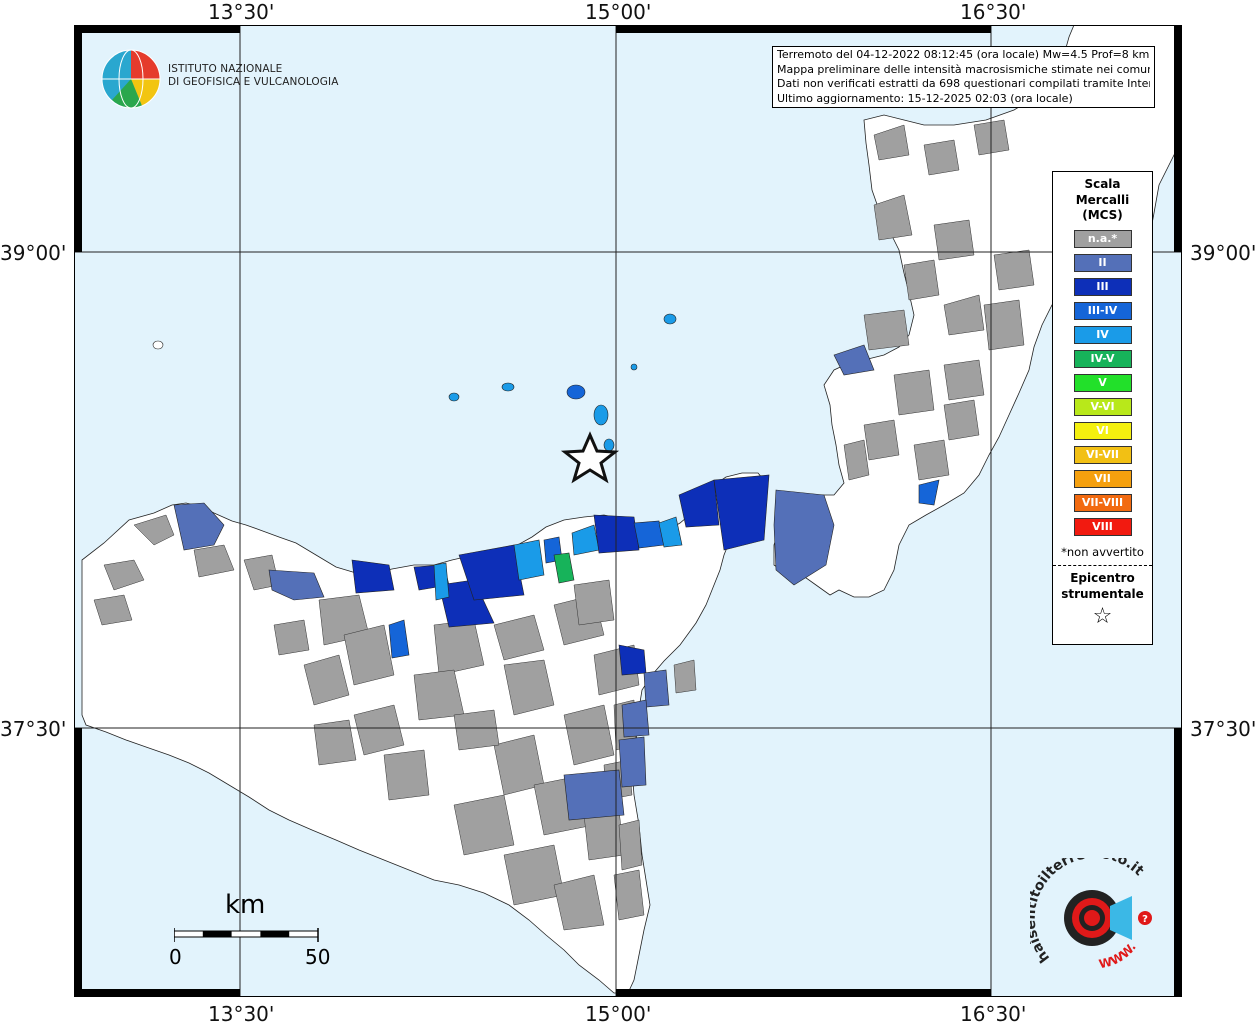 The width and height of the screenshot is (1255, 1026). I want to click on island-vulcano, so click(609, 445).